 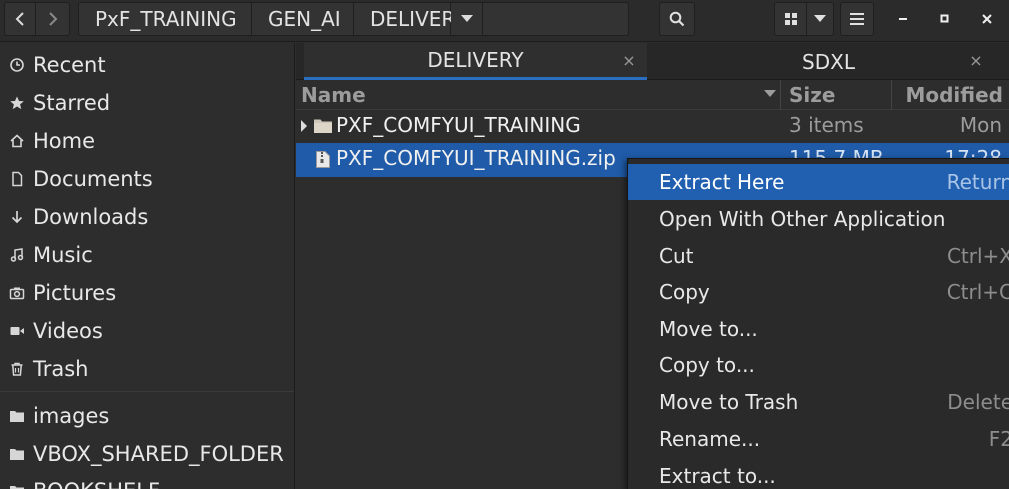 I want to click on sidebar-item-label: BOOKSHELF, so click(x=96, y=484).